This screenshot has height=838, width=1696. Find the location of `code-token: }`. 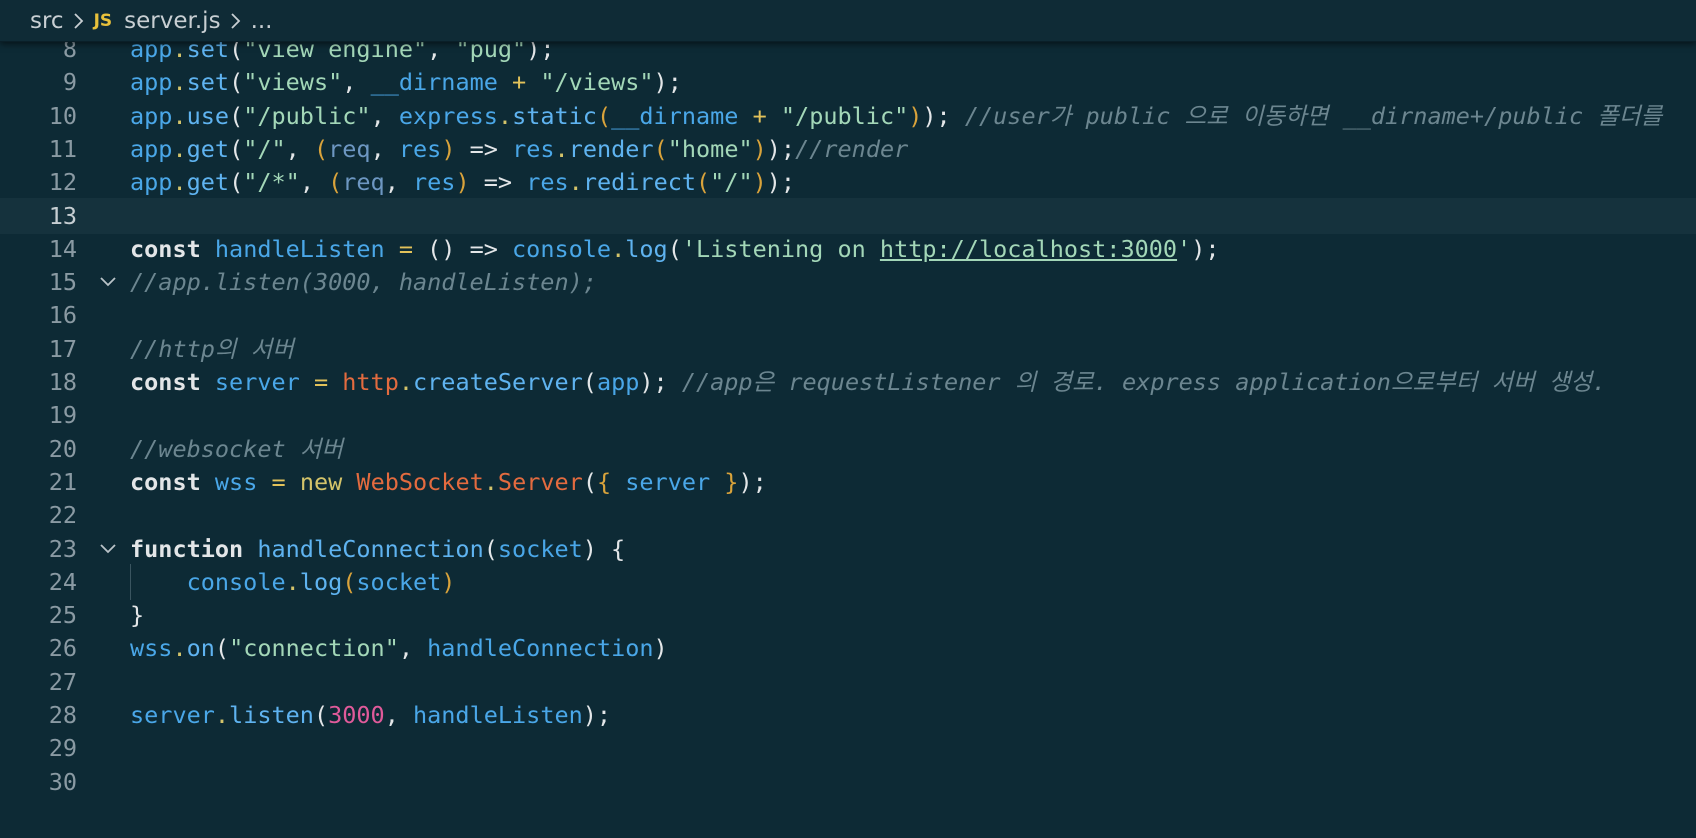

code-token: } is located at coordinates (724, 481).